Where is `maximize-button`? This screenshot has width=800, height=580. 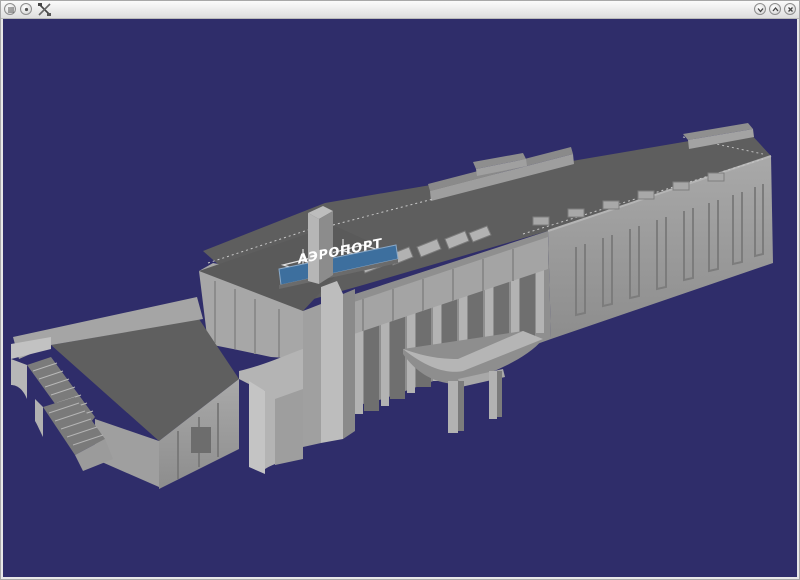 maximize-button is located at coordinates (775, 9).